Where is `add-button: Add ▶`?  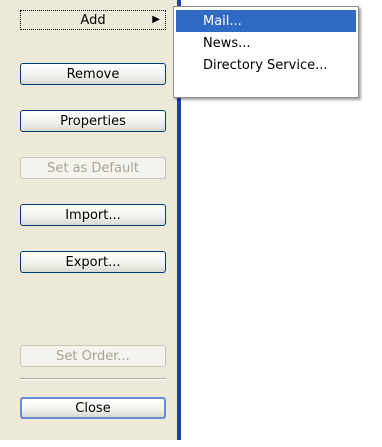 add-button: Add ▶ is located at coordinates (93, 20).